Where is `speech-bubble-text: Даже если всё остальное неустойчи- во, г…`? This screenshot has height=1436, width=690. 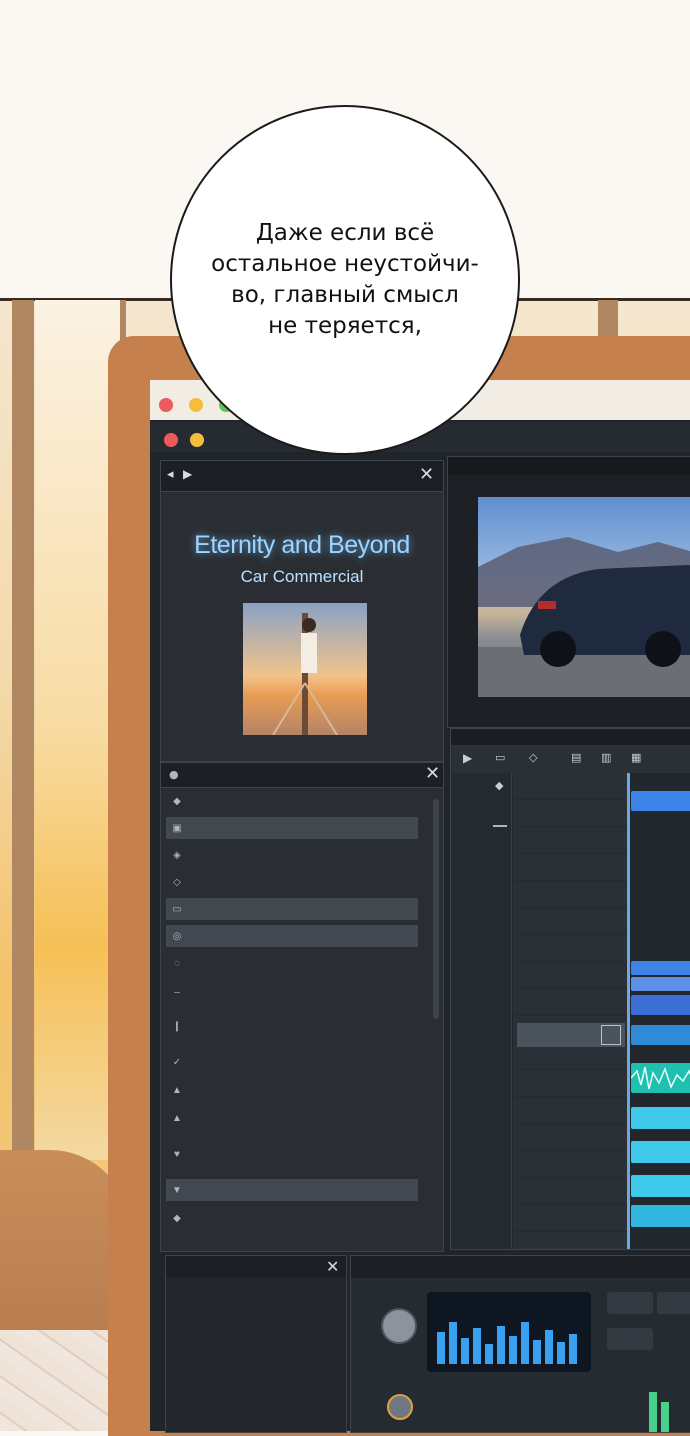 speech-bubble-text: Даже если всё остальное неустойчи- во, г… is located at coordinates (345, 280).